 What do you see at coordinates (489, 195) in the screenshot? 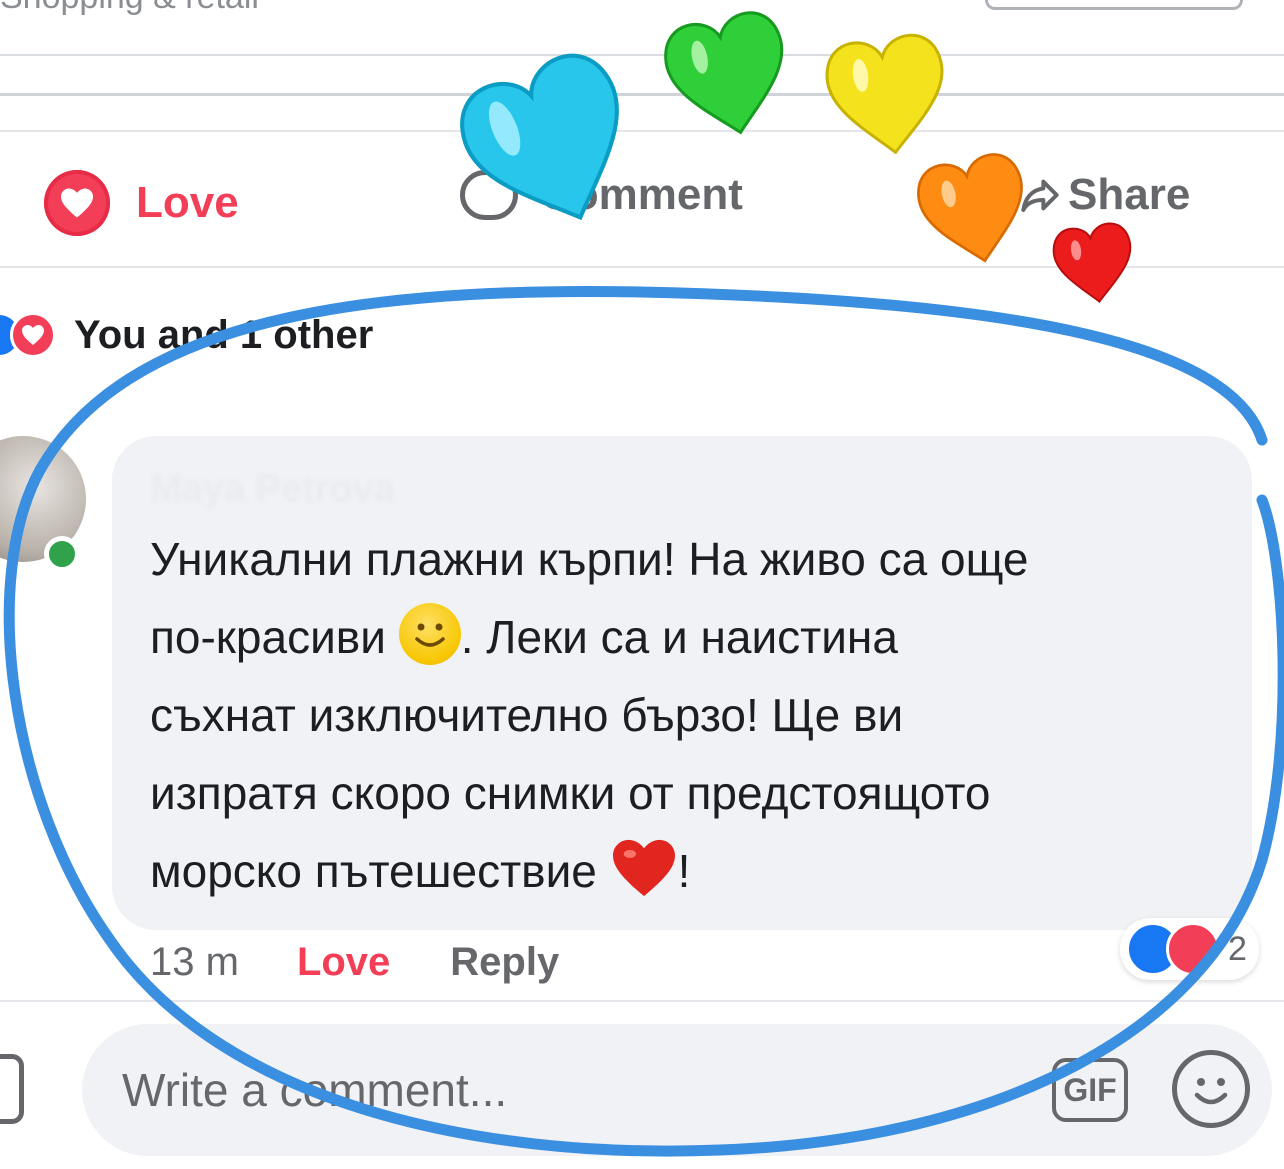
I see `comment-icon` at bounding box center [489, 195].